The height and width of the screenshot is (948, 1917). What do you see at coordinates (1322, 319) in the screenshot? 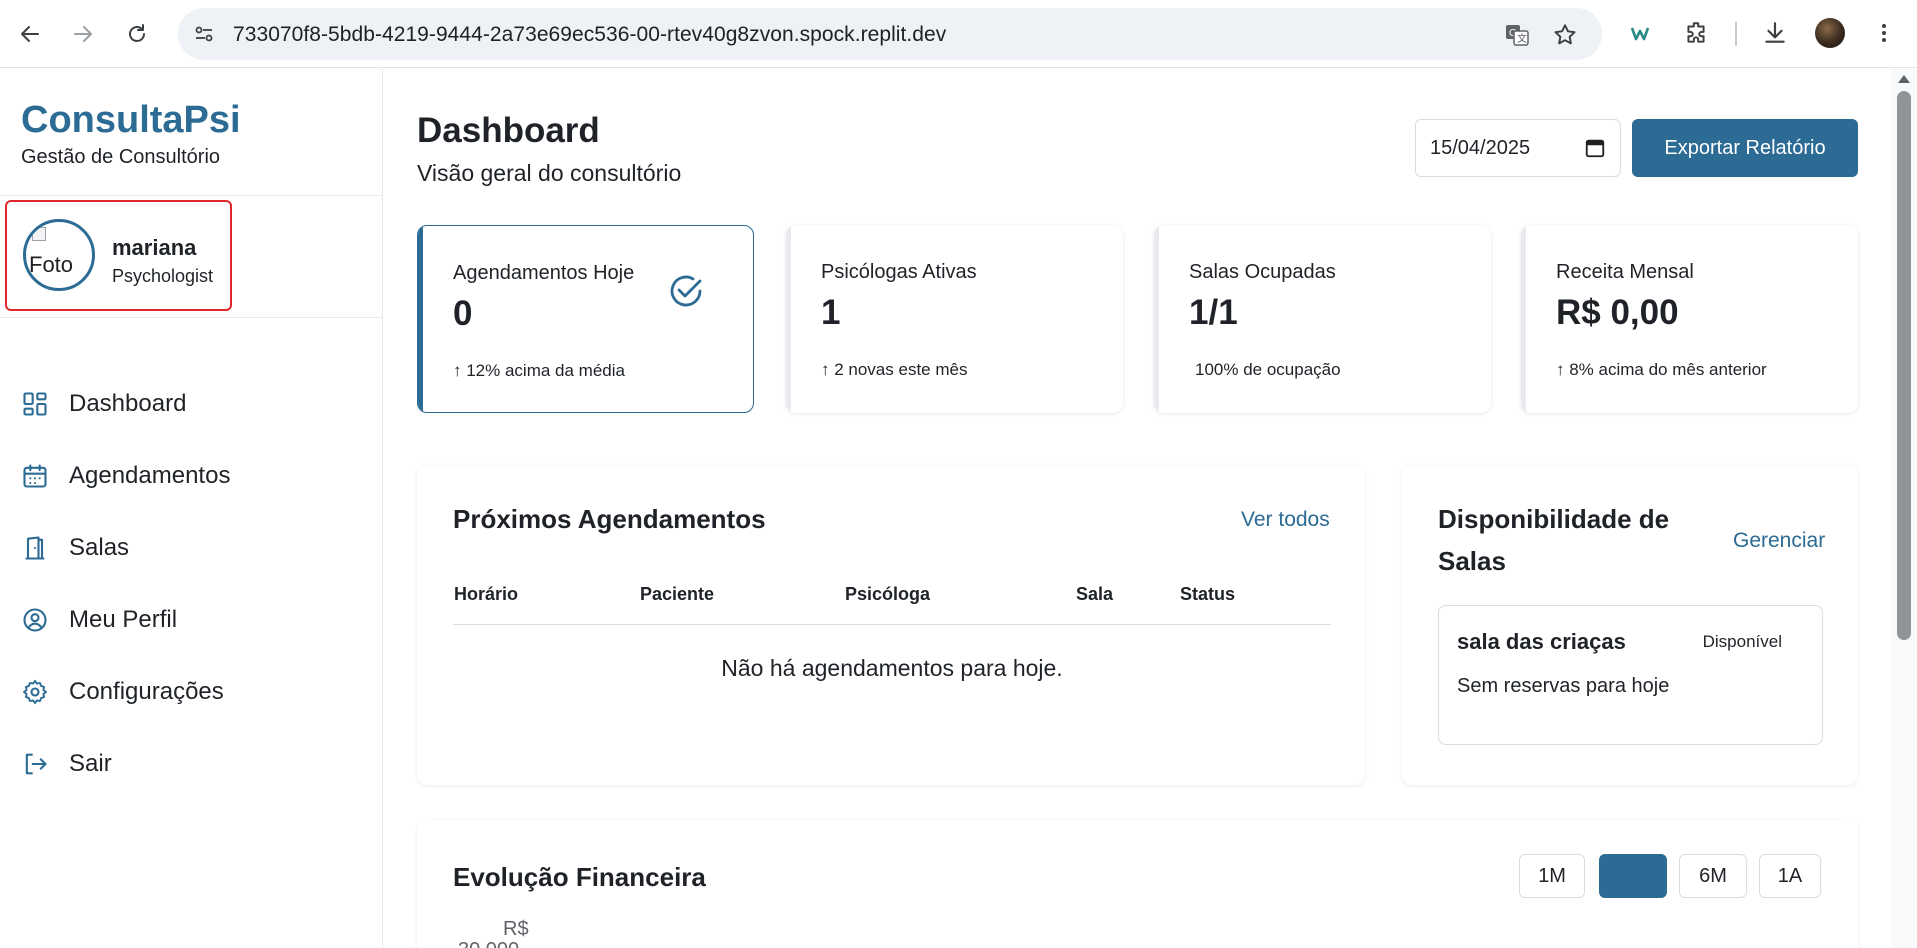
I see `stat-card-occupied-rooms: Salas Ocupadas 1/1 100% de ocupação` at bounding box center [1322, 319].